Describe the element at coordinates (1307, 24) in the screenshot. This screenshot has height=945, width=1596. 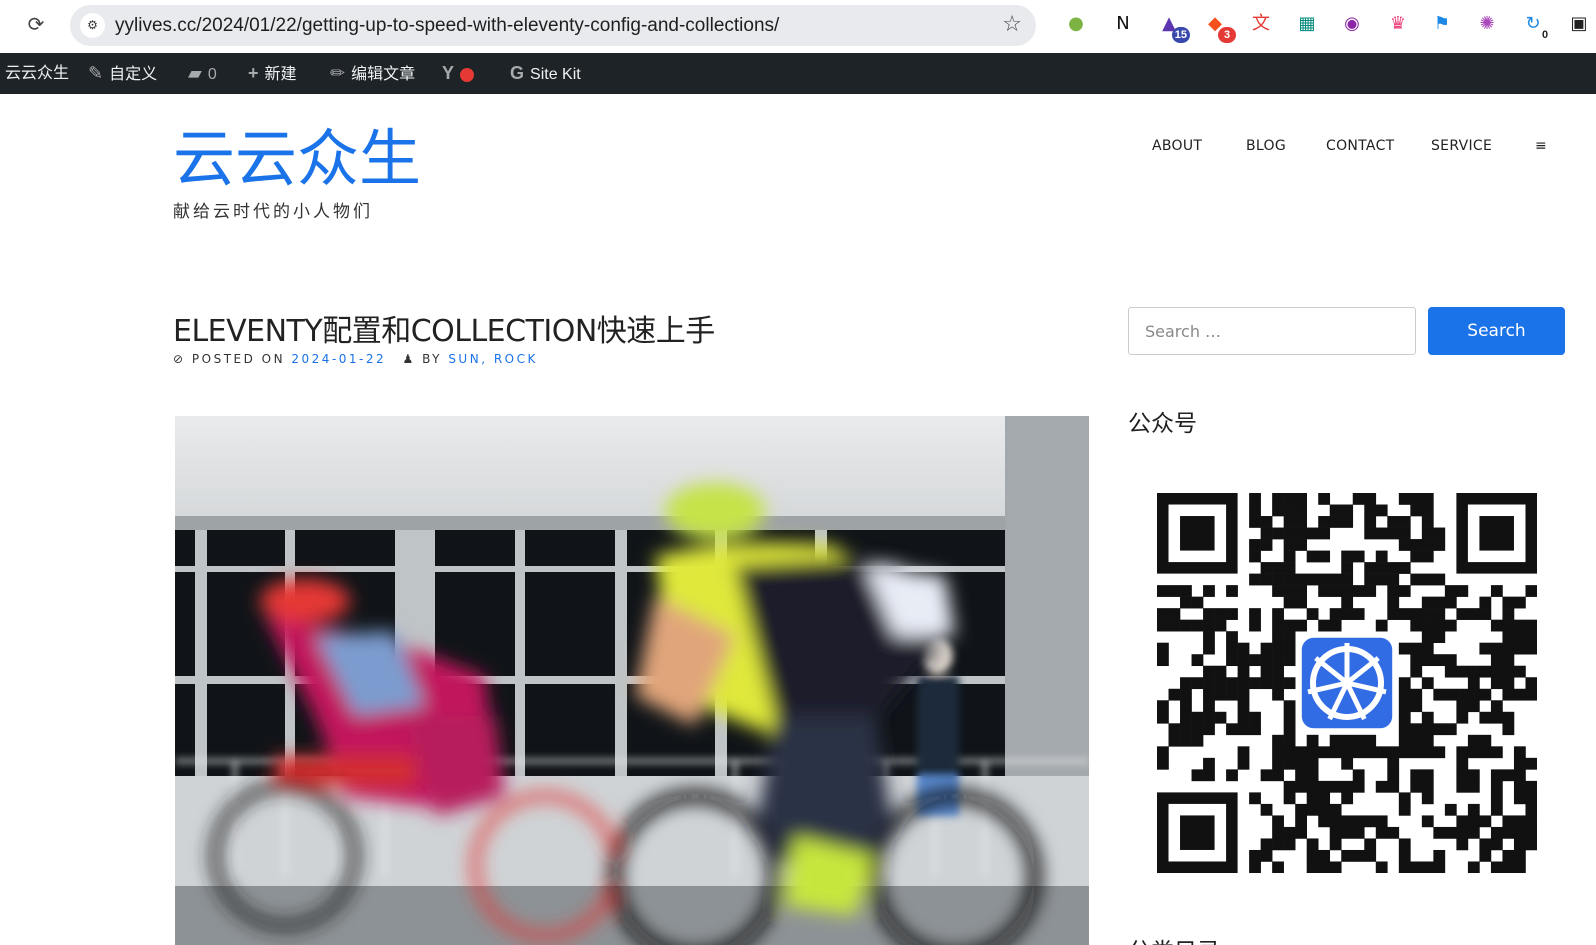
I see `grid-pattern-icon: ▦` at that location.